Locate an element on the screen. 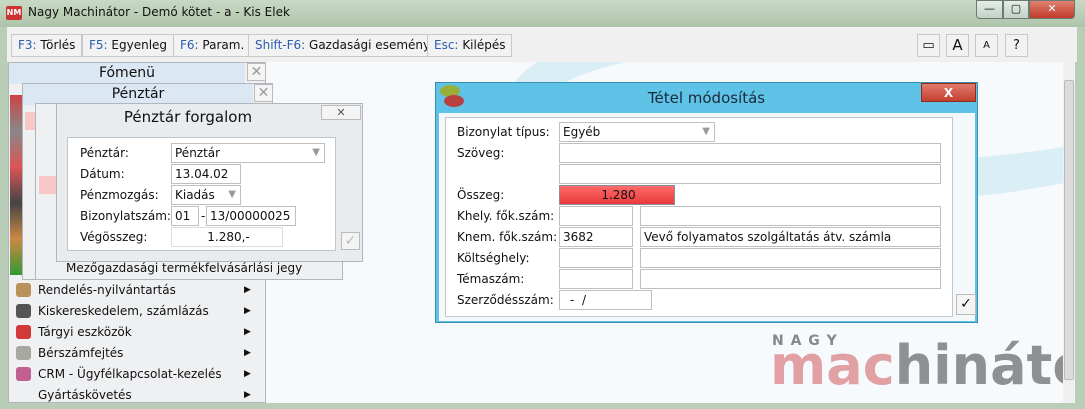 Image resolution: width=1085 pixels, height=409 pixels. menu-item-label: Tárgyi eszközök is located at coordinates (85, 332).